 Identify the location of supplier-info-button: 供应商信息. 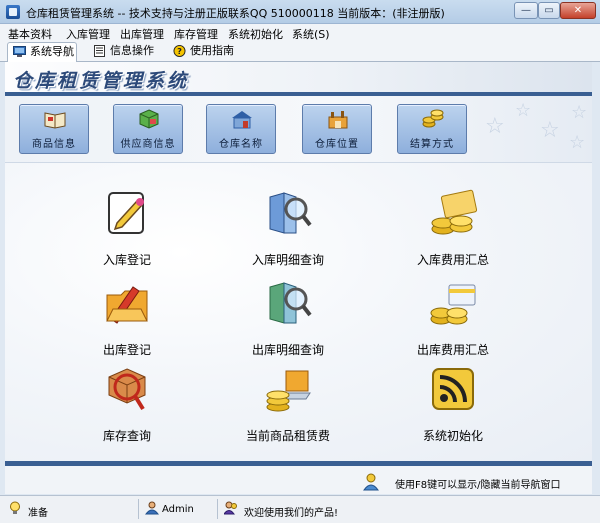
(148, 129).